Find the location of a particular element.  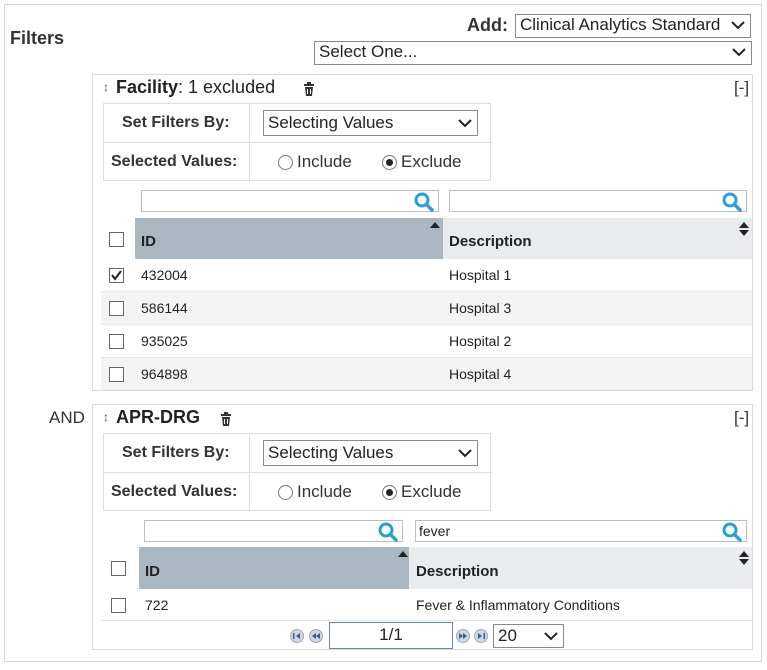

page-number-input: 1/1 is located at coordinates (391, 635).